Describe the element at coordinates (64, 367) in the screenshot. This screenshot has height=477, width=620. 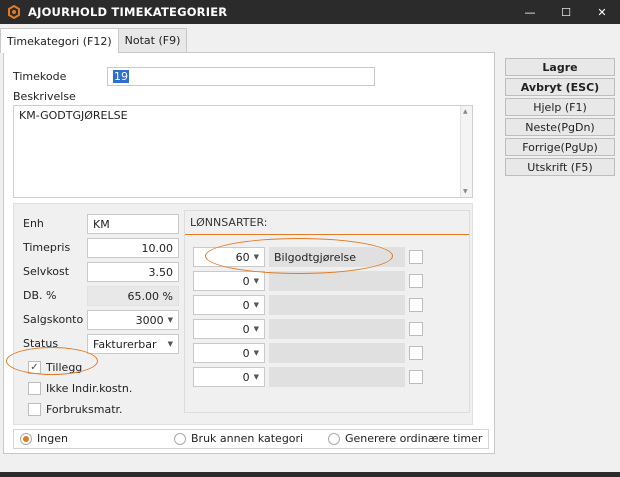
I see `tillegg-label: Tillegg` at that location.